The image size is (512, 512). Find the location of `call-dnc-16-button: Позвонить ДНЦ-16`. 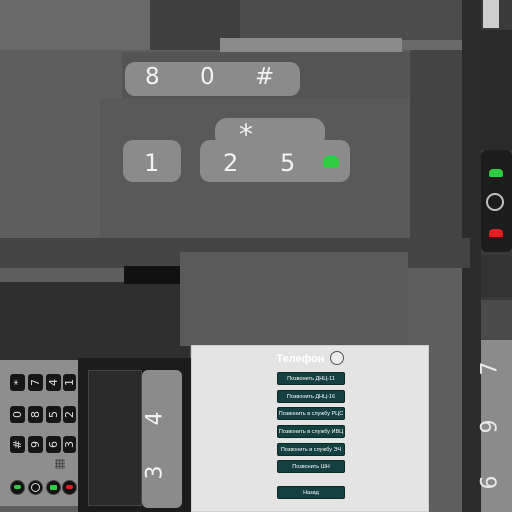

call-dnc-16-button: Позвонить ДНЦ-16 is located at coordinates (311, 396).